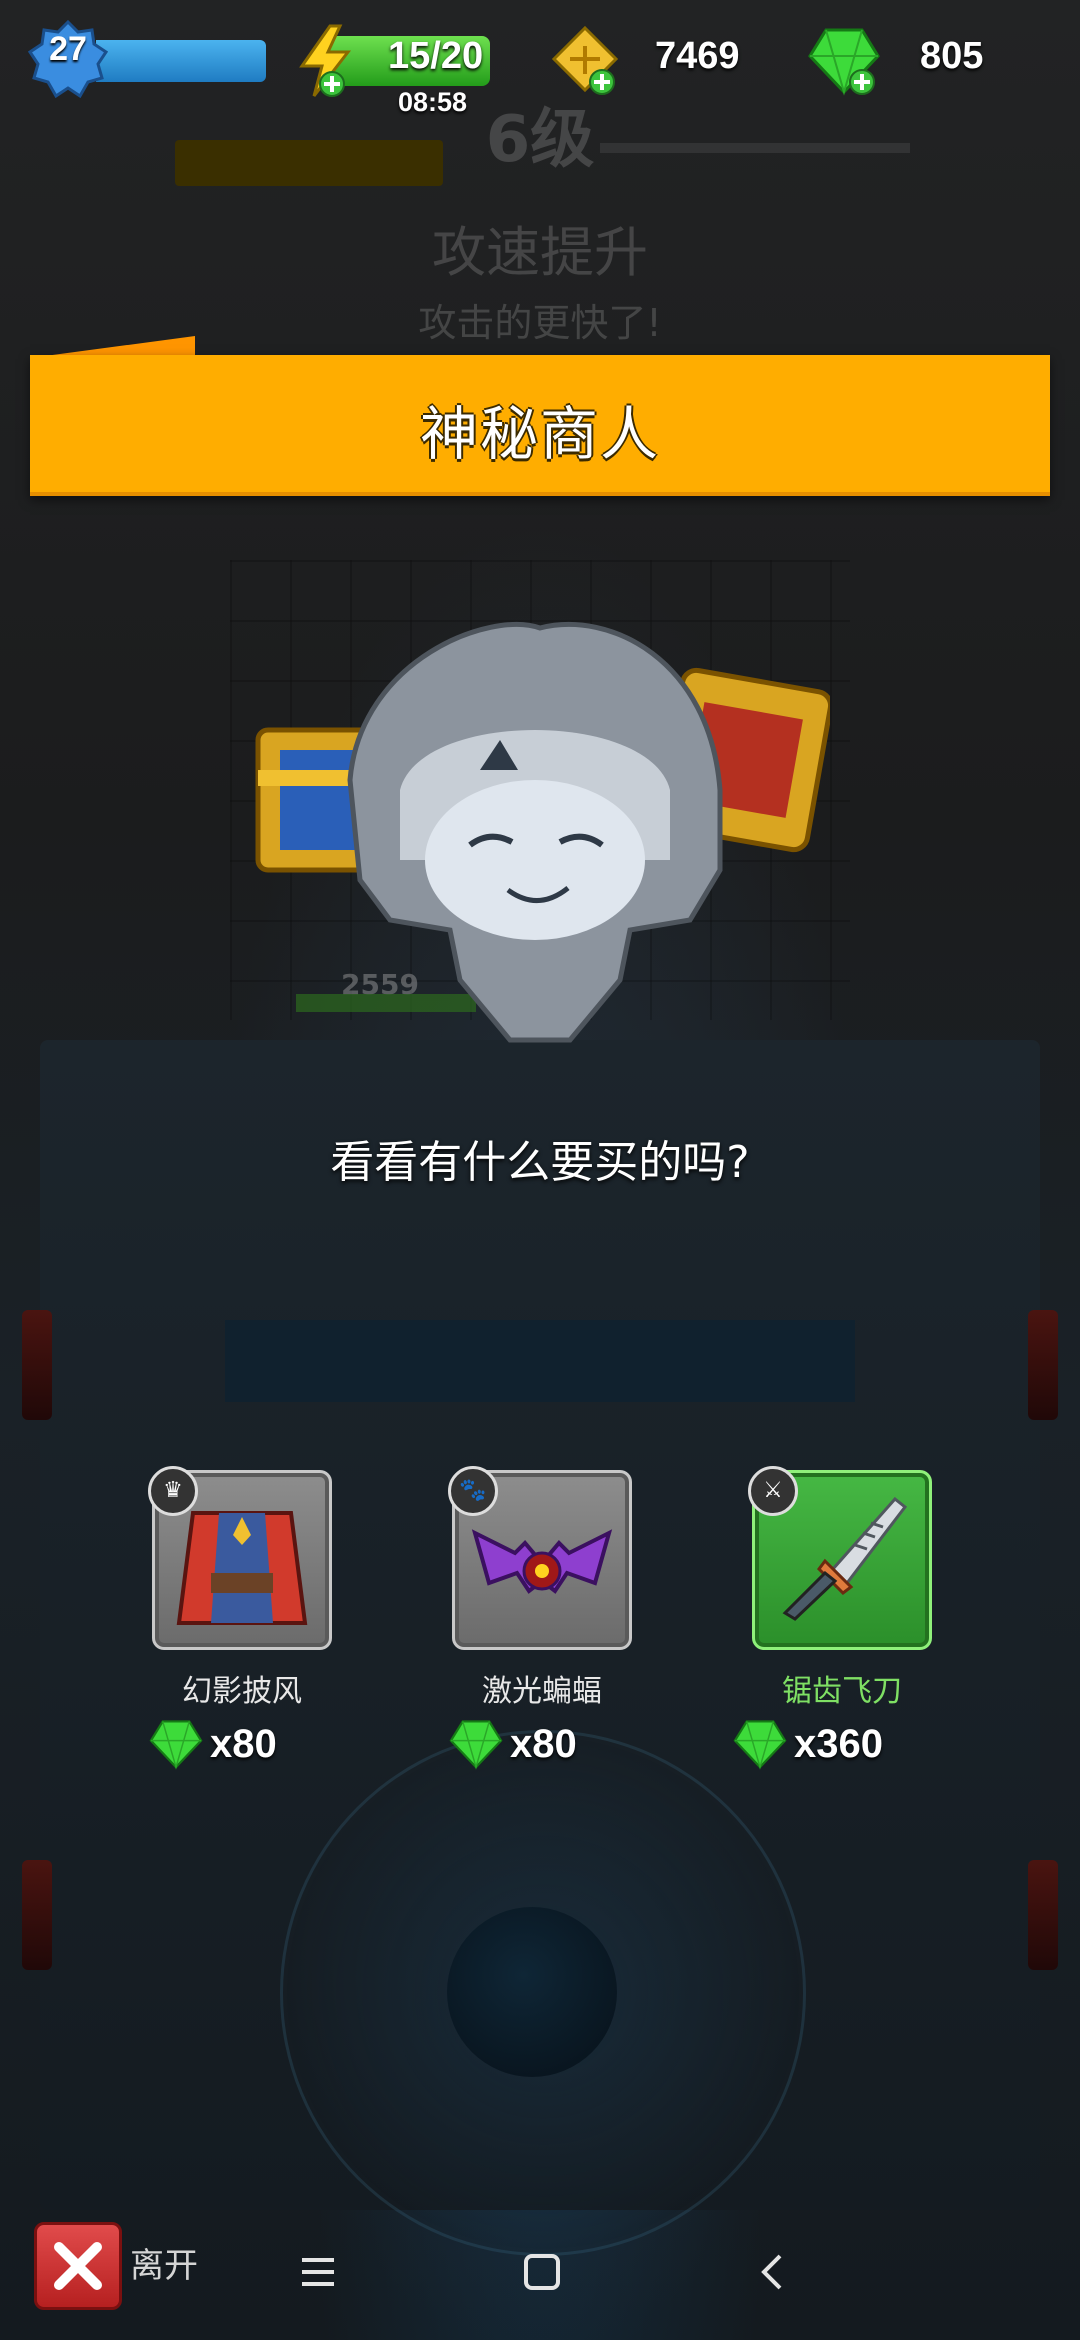 The height and width of the screenshot is (2340, 1080). Describe the element at coordinates (173, 1491) in the screenshot. I see `armor-slot-icon: ♛` at that location.